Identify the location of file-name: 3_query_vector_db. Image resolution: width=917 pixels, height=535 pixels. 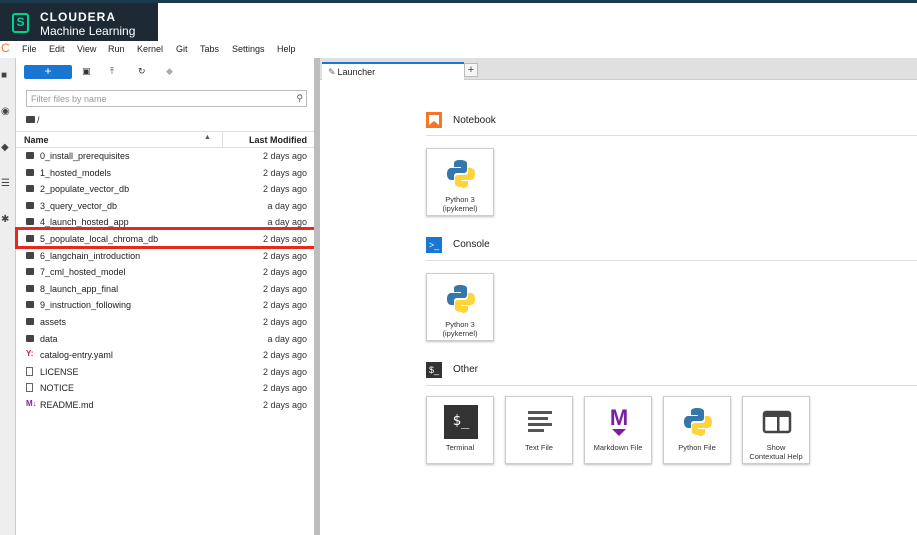
(79, 205).